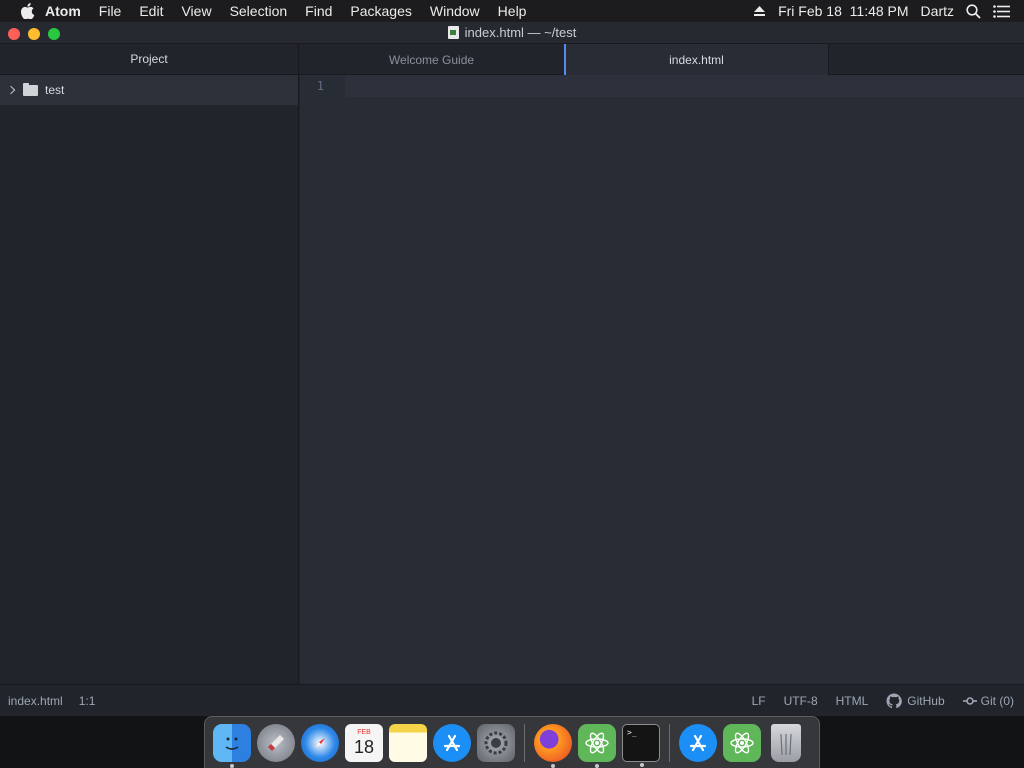  I want to click on tree-view-header: Project, so click(149, 59).